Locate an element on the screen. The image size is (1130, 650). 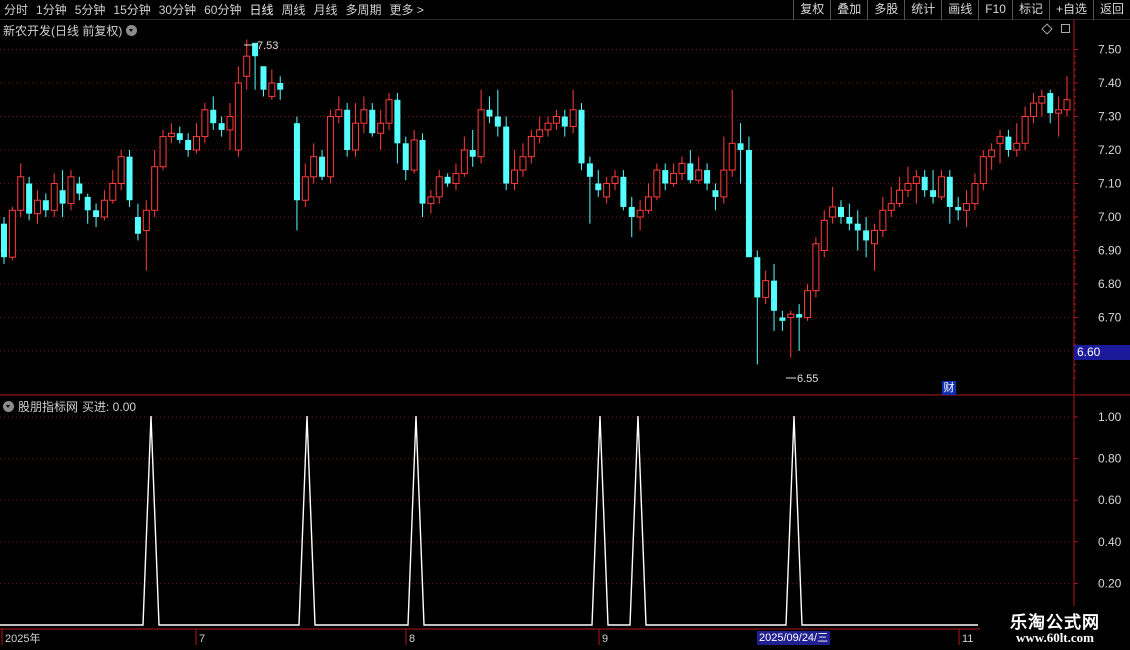
toolbar-button-0: 复权 is located at coordinates (811, 10).